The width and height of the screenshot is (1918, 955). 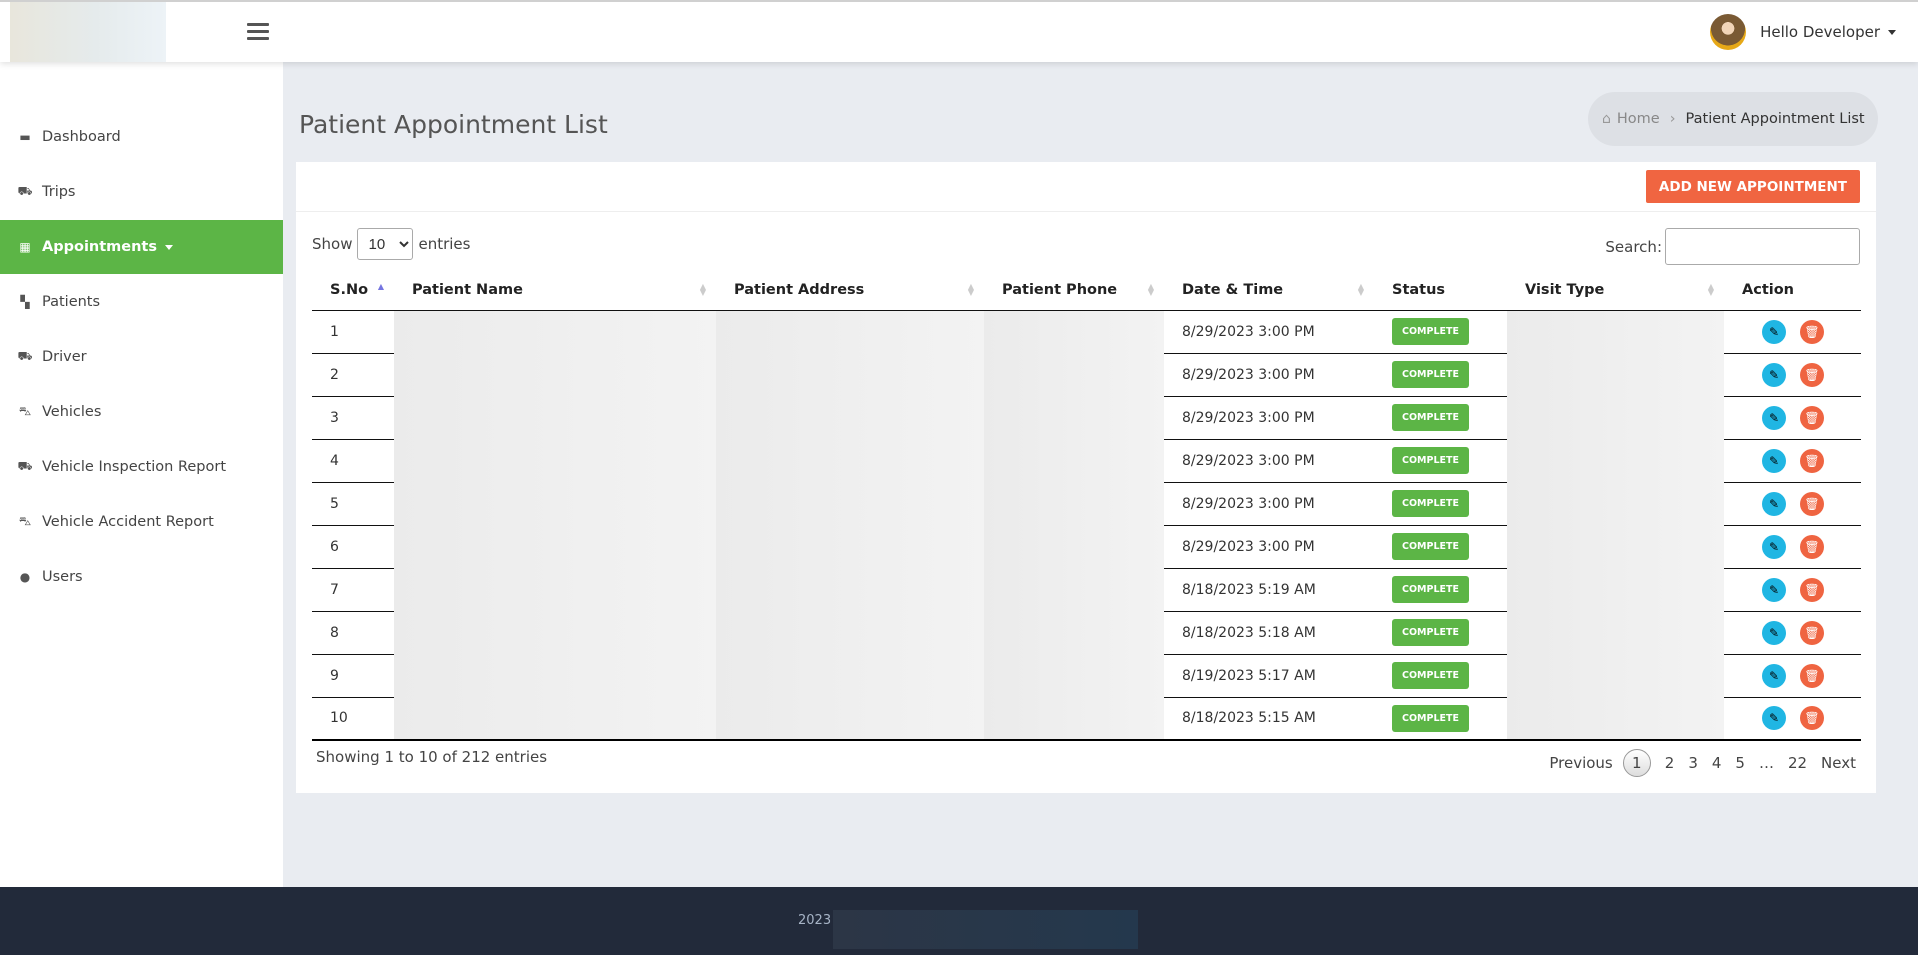 What do you see at coordinates (1693, 763) in the screenshot?
I see `pagination-page-3: 3` at bounding box center [1693, 763].